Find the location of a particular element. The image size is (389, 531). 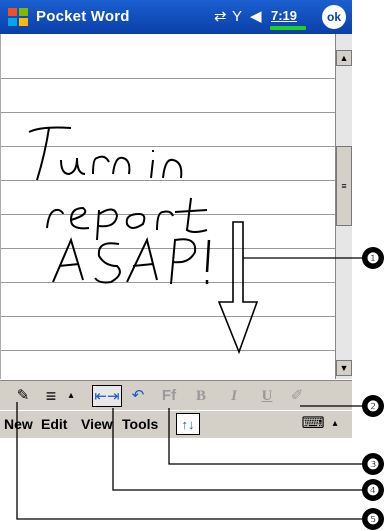

callout-3: ❸ is located at coordinates (373, 464).